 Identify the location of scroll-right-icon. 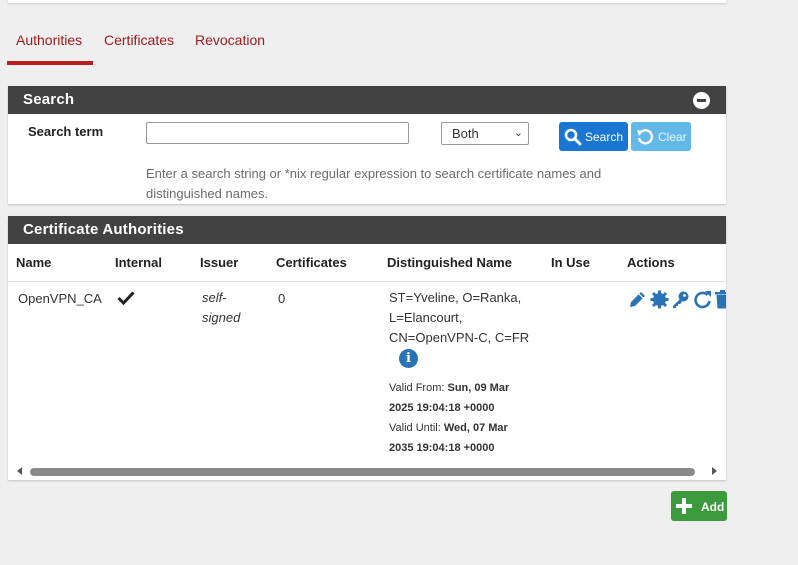
(714, 471).